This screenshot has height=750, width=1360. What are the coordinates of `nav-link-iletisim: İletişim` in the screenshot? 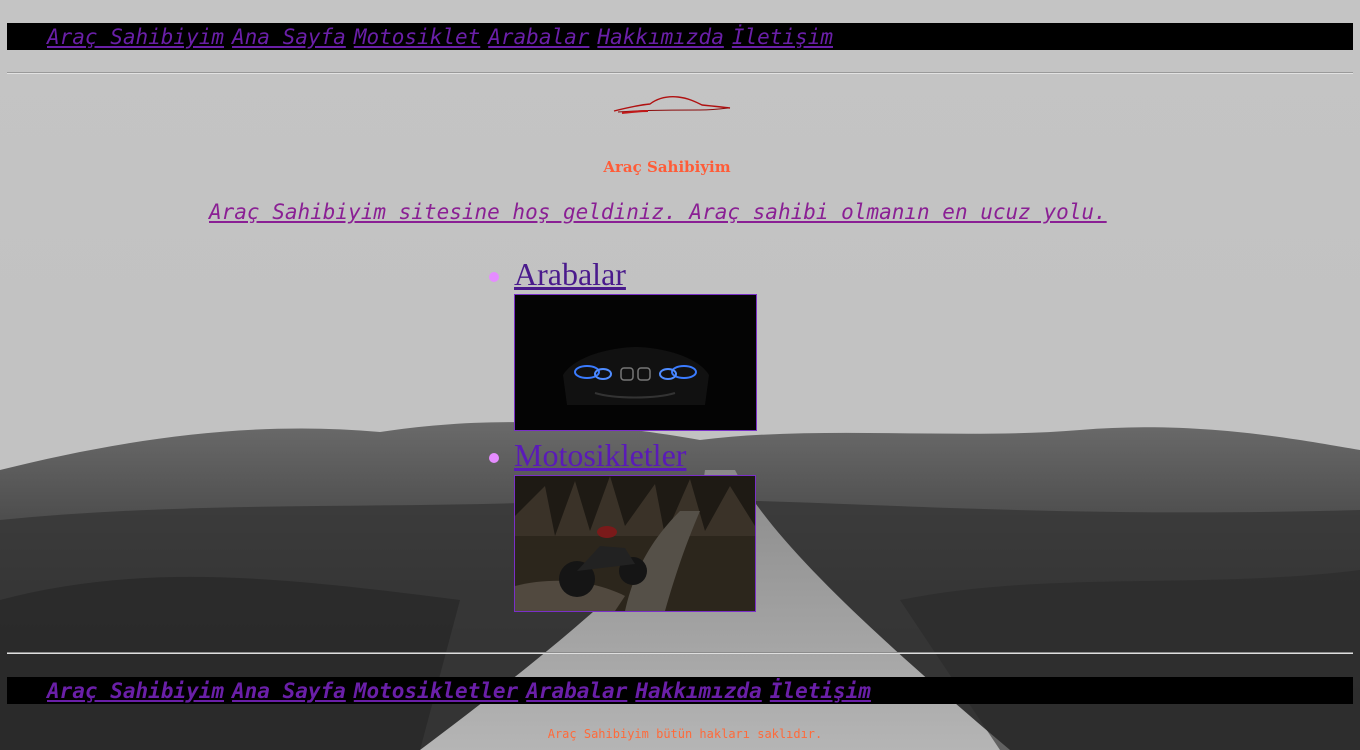 It's located at (782, 37).